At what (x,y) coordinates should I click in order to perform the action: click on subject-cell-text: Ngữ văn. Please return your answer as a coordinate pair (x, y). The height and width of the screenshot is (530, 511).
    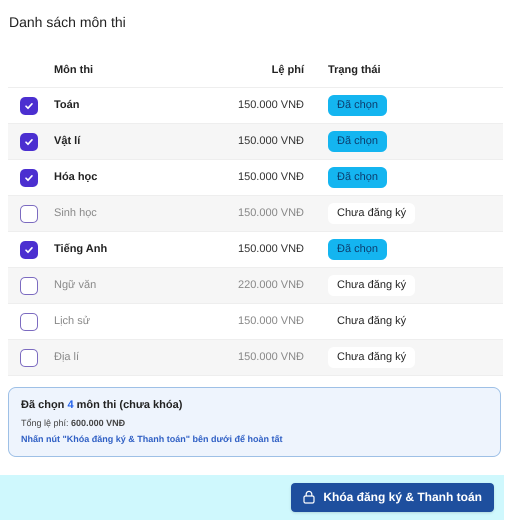
    Looking at the image, I should click on (76, 286).